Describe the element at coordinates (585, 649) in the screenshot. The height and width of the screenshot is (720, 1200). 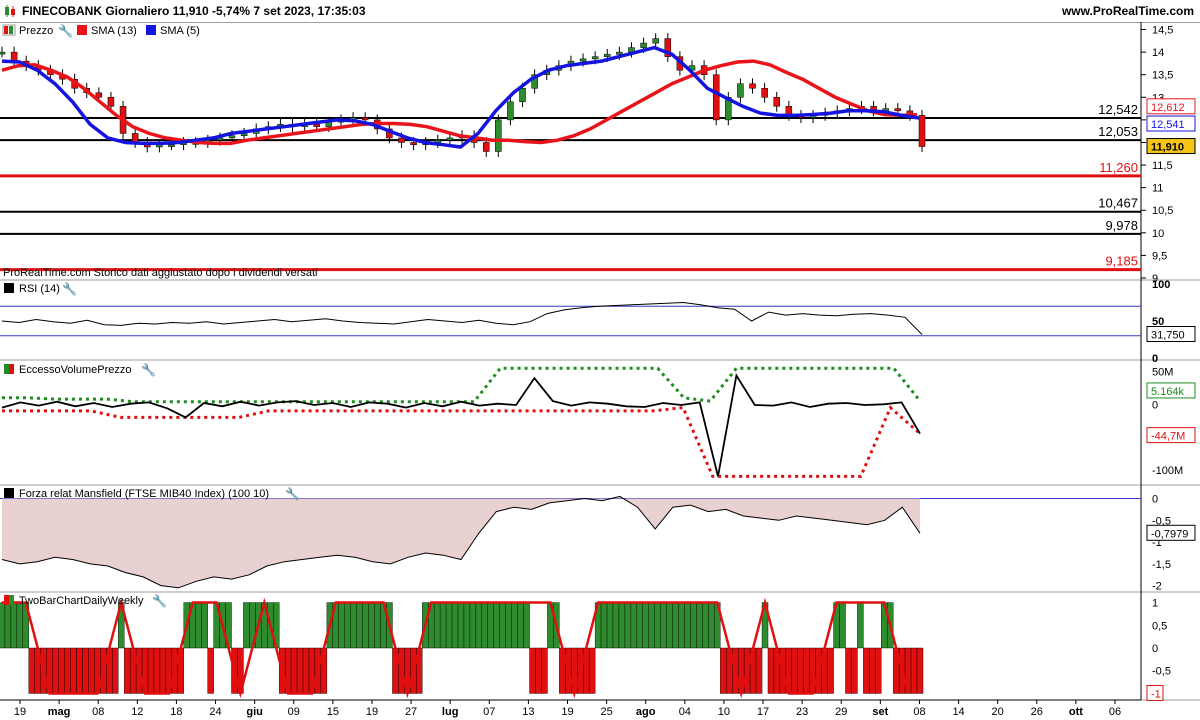
I see `twobar-panel: 10,50-0,5-1-1` at that location.